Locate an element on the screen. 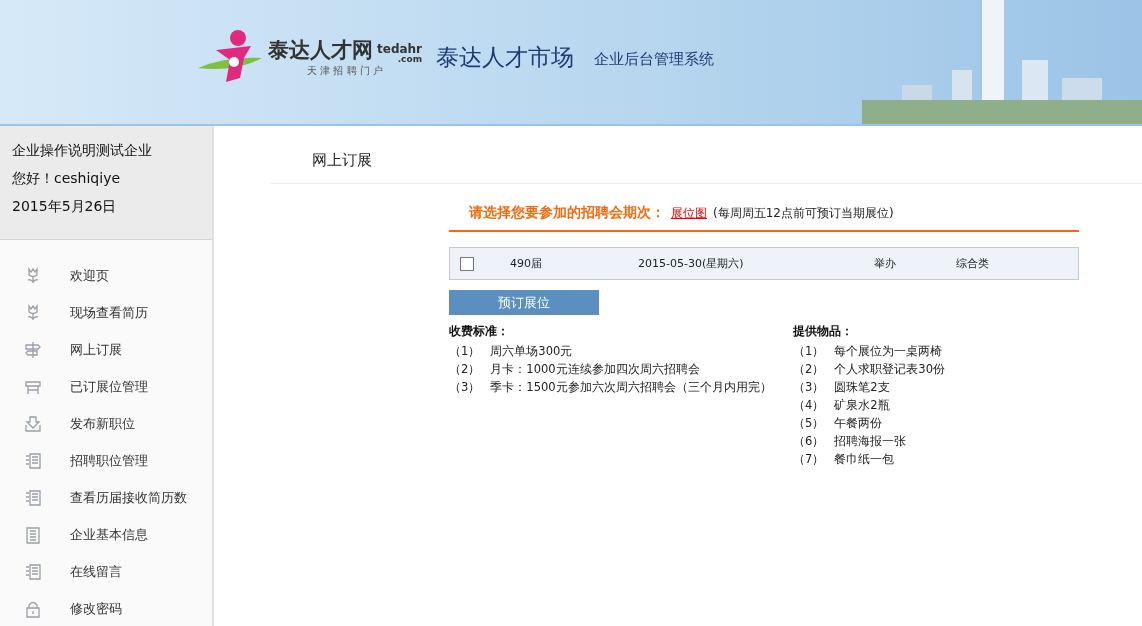  booking-note: (每周周五12点前可预订当期展位) is located at coordinates (803, 213).